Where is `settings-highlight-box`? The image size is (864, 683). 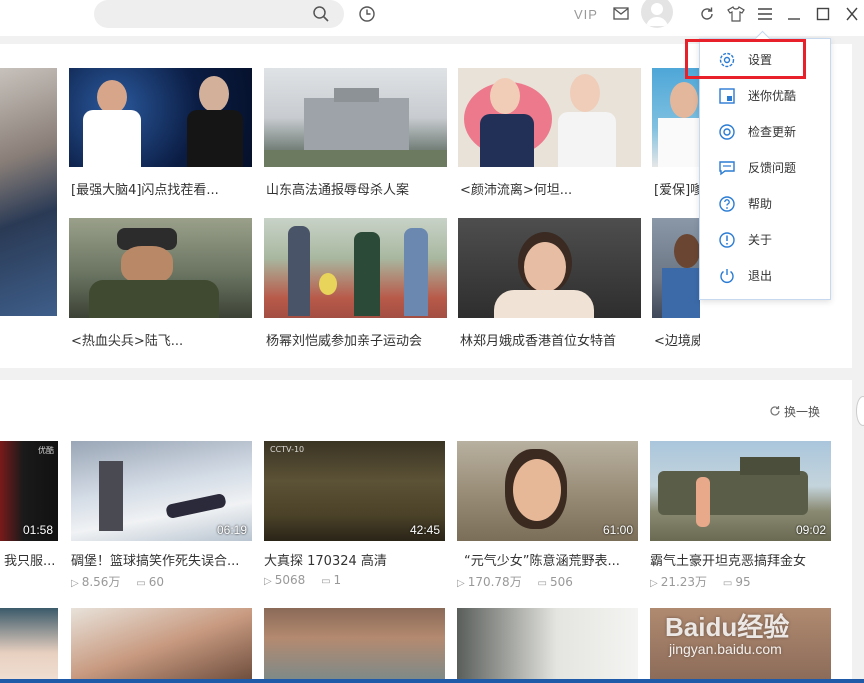
settings-highlight-box is located at coordinates (745, 59).